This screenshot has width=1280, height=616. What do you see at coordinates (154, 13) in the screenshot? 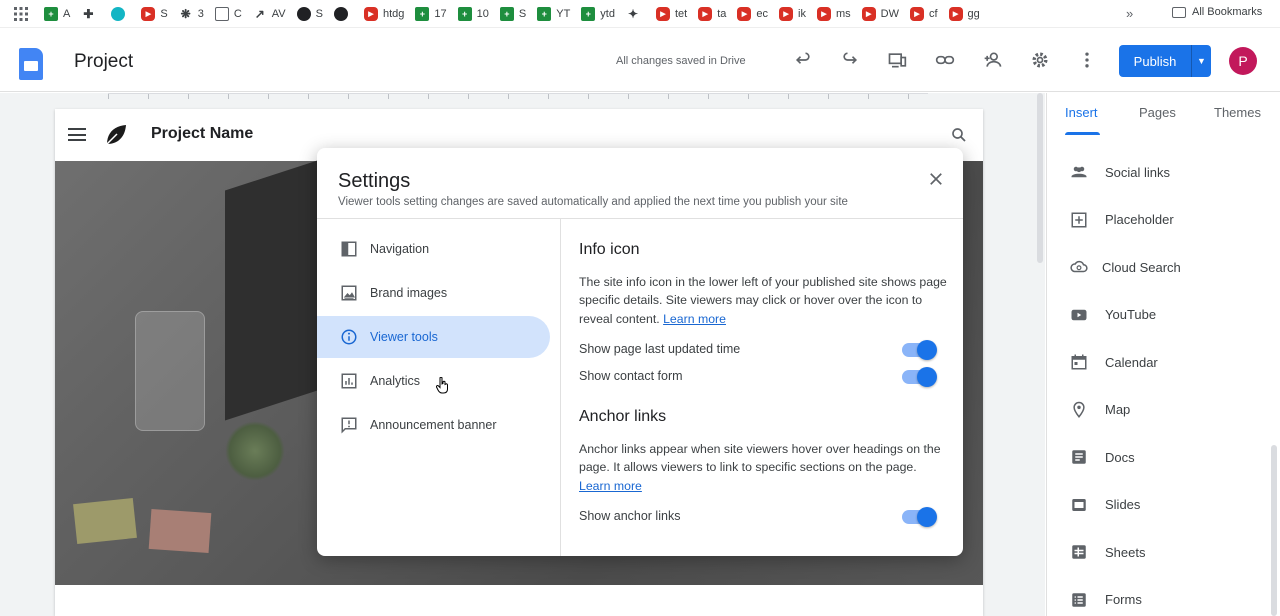
I see `bookmark-item: ▶ S` at bounding box center [154, 13].